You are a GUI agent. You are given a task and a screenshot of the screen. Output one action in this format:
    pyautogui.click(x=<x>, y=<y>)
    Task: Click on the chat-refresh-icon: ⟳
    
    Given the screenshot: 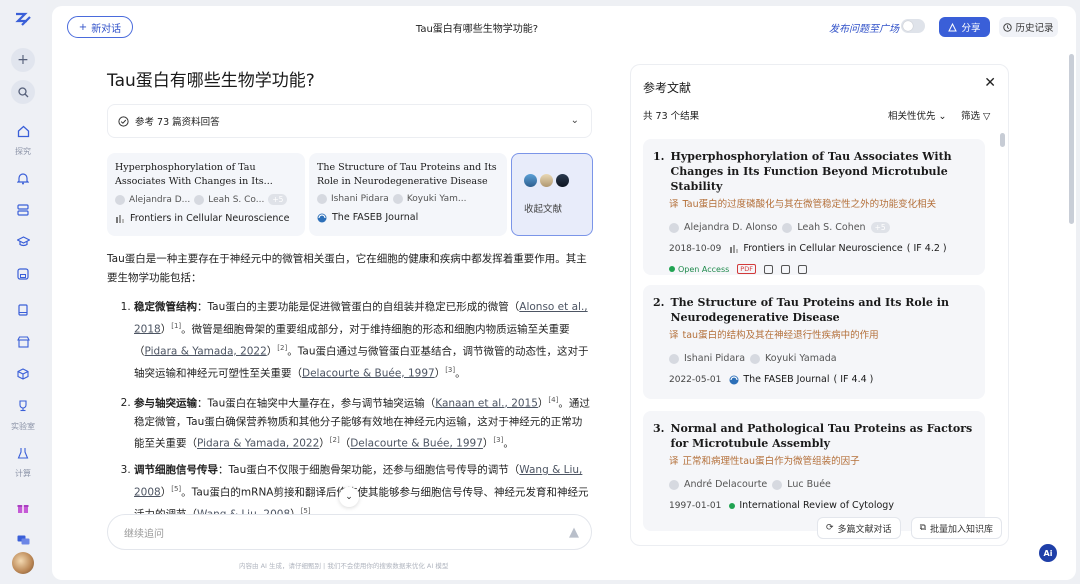 What is the action you would take?
    pyautogui.click(x=830, y=528)
    